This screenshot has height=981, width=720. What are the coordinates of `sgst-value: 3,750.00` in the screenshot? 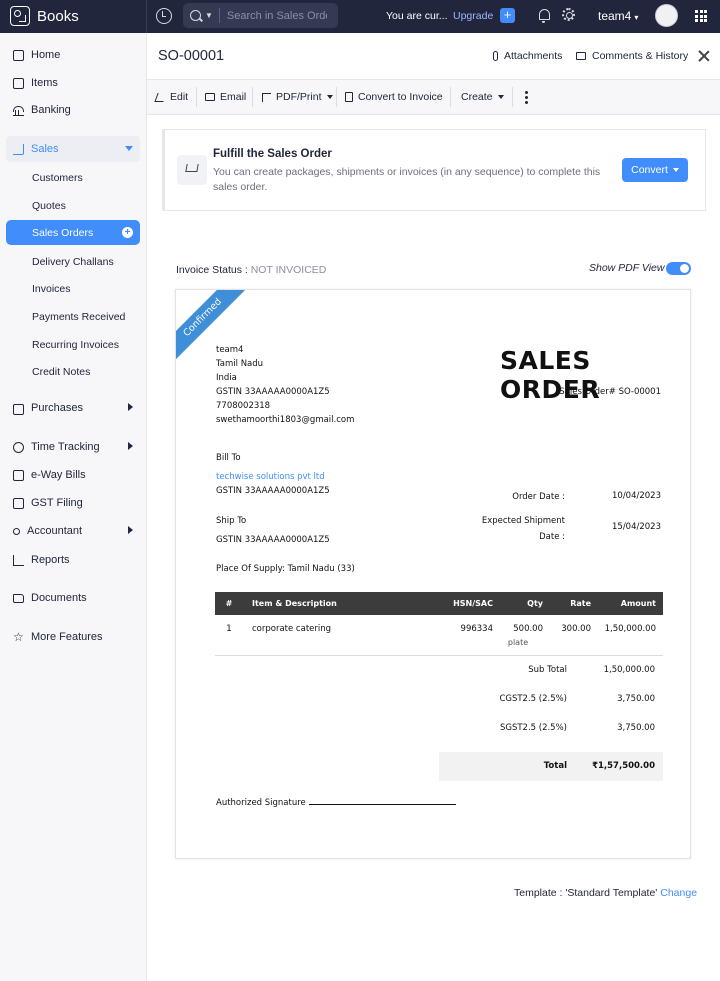 It's located at (636, 728).